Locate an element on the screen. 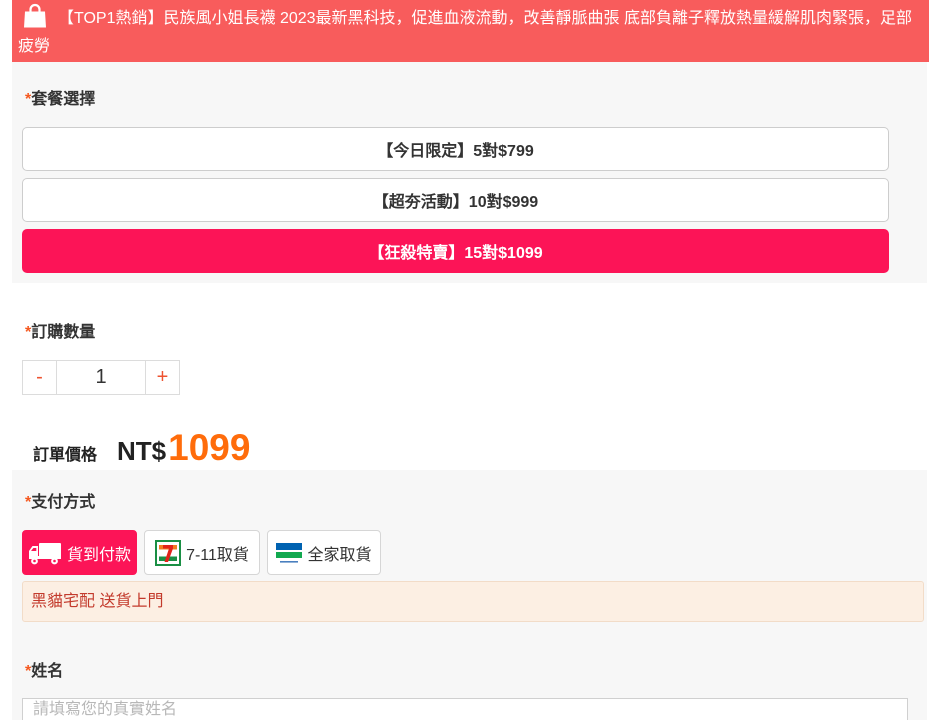 This screenshot has height=720, width=929. package-label: *套餐選擇 is located at coordinates (476, 100).